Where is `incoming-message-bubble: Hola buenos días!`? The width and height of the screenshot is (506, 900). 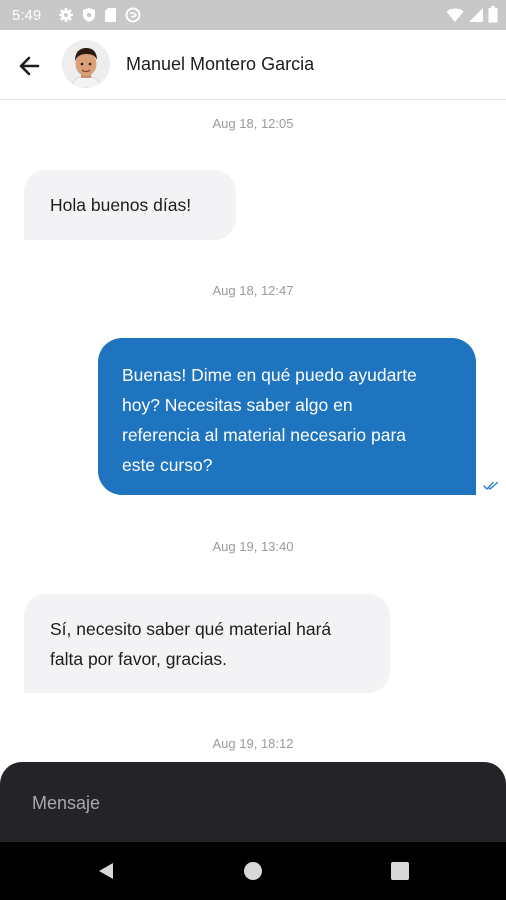
incoming-message-bubble: Hola buenos días! is located at coordinates (130, 205).